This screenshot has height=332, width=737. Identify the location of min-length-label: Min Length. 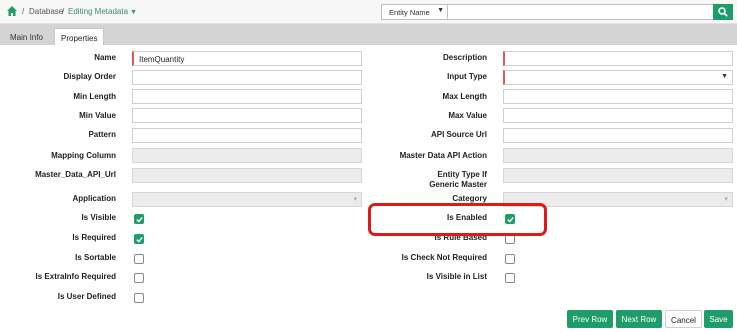
(94, 96).